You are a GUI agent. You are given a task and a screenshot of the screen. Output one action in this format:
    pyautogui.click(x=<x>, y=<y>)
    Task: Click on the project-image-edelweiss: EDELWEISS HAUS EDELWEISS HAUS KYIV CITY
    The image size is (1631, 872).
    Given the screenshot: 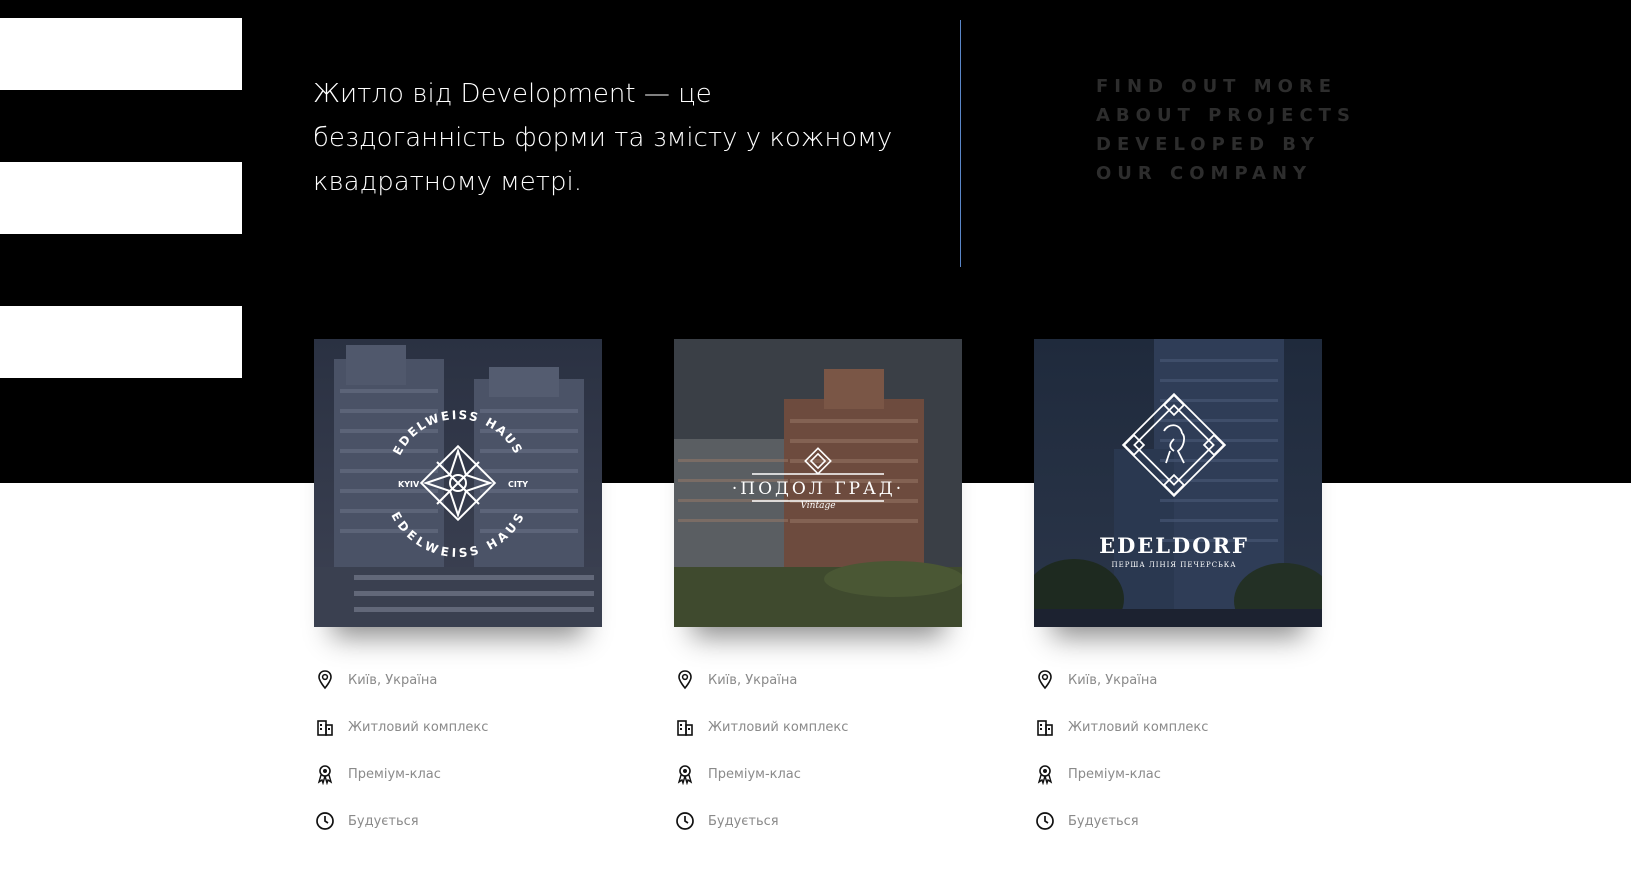 What is the action you would take?
    pyautogui.click(x=458, y=483)
    